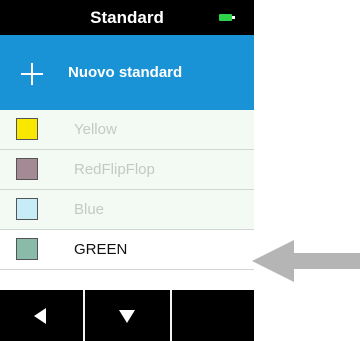 The image size is (364, 341). Describe the element at coordinates (127, 210) in the screenshot. I see `list-item-blue: Blue` at that location.